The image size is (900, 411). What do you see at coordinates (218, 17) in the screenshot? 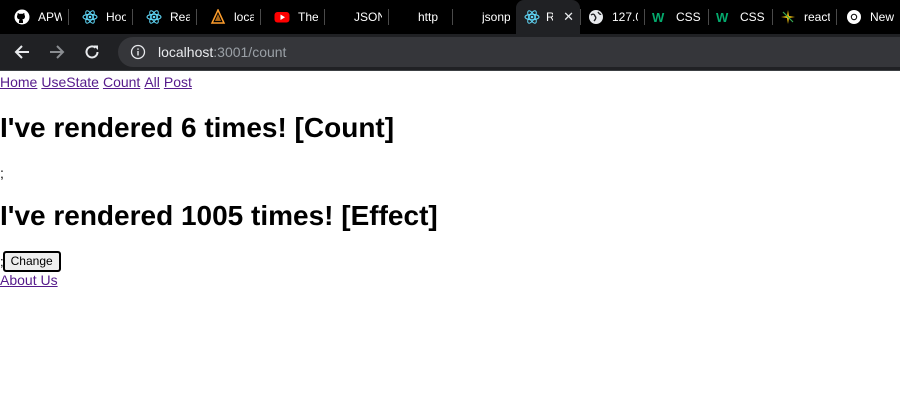
I see `vite-icon` at bounding box center [218, 17].